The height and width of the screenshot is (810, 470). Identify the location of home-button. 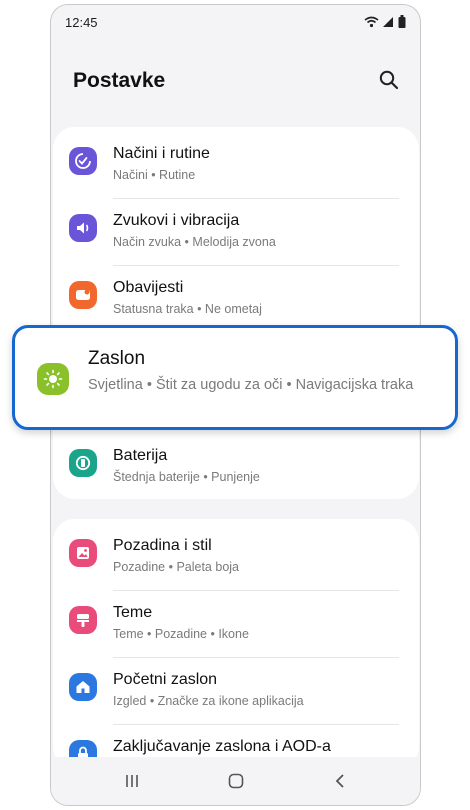
(236, 781).